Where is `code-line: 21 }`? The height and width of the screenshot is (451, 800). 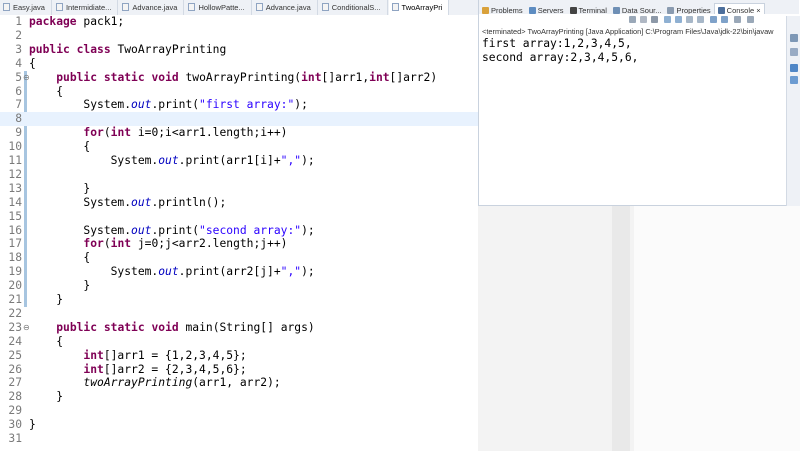 code-line: 21 } is located at coordinates (239, 300).